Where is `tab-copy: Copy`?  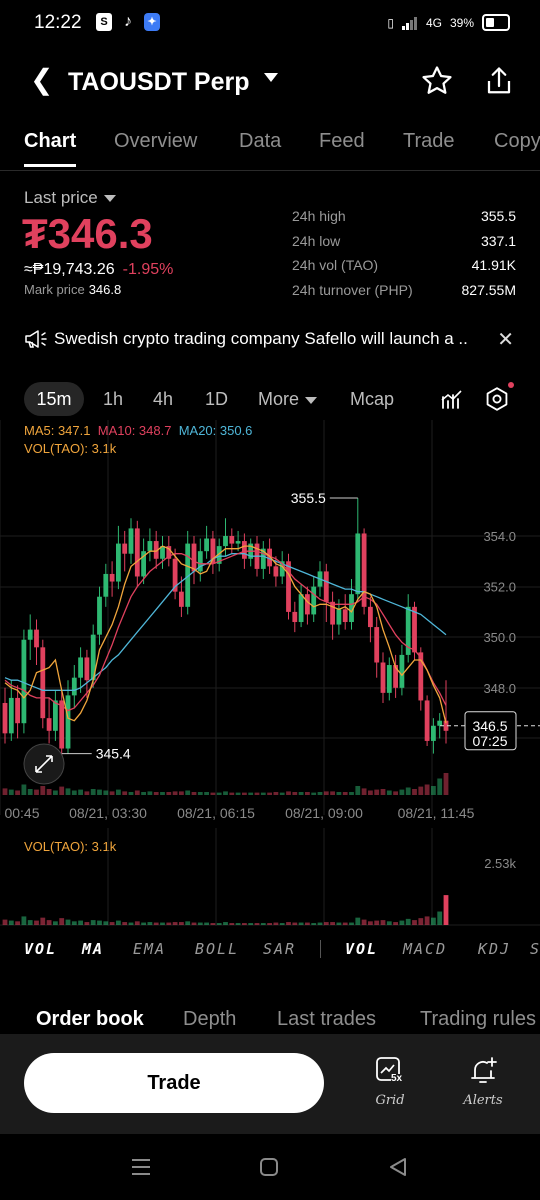
tab-copy: Copy is located at coordinates (517, 141).